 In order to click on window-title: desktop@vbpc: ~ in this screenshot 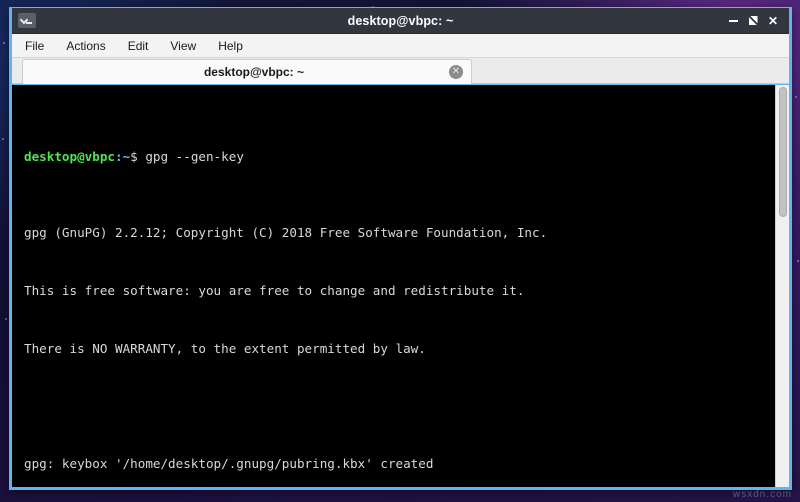, I will do `click(400, 20)`.